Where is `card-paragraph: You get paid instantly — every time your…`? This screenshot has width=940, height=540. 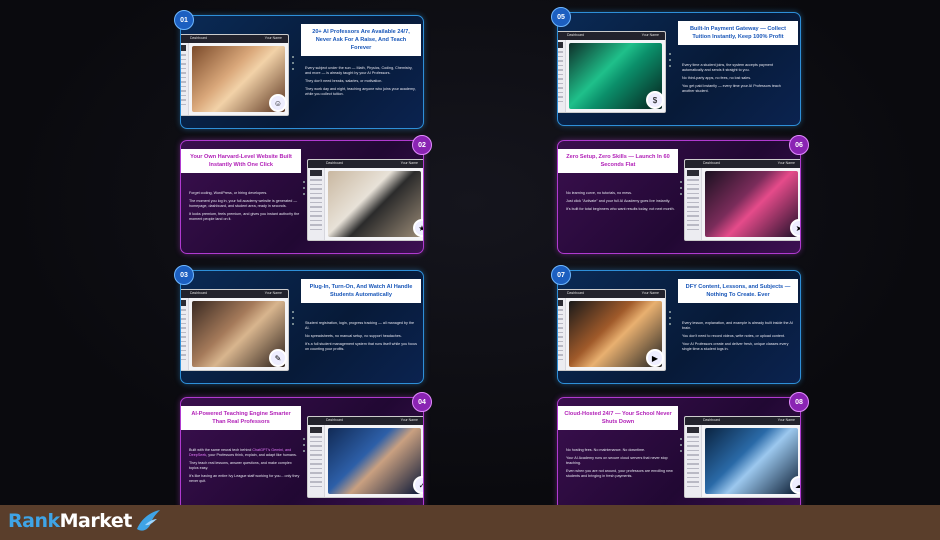 card-paragraph: You get paid instantly — every time your… is located at coordinates (731, 88).